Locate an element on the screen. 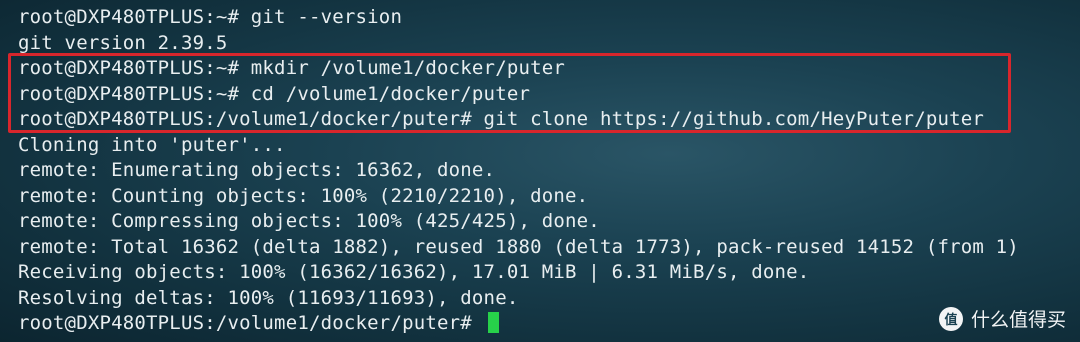 Image resolution: width=1080 pixels, height=342 pixels. terminal-line: git version 2.39.5 is located at coordinates (123, 42).